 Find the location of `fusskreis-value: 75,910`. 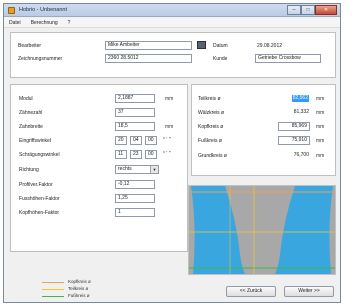

fusskreis-value: 75,910 is located at coordinates (294, 140).